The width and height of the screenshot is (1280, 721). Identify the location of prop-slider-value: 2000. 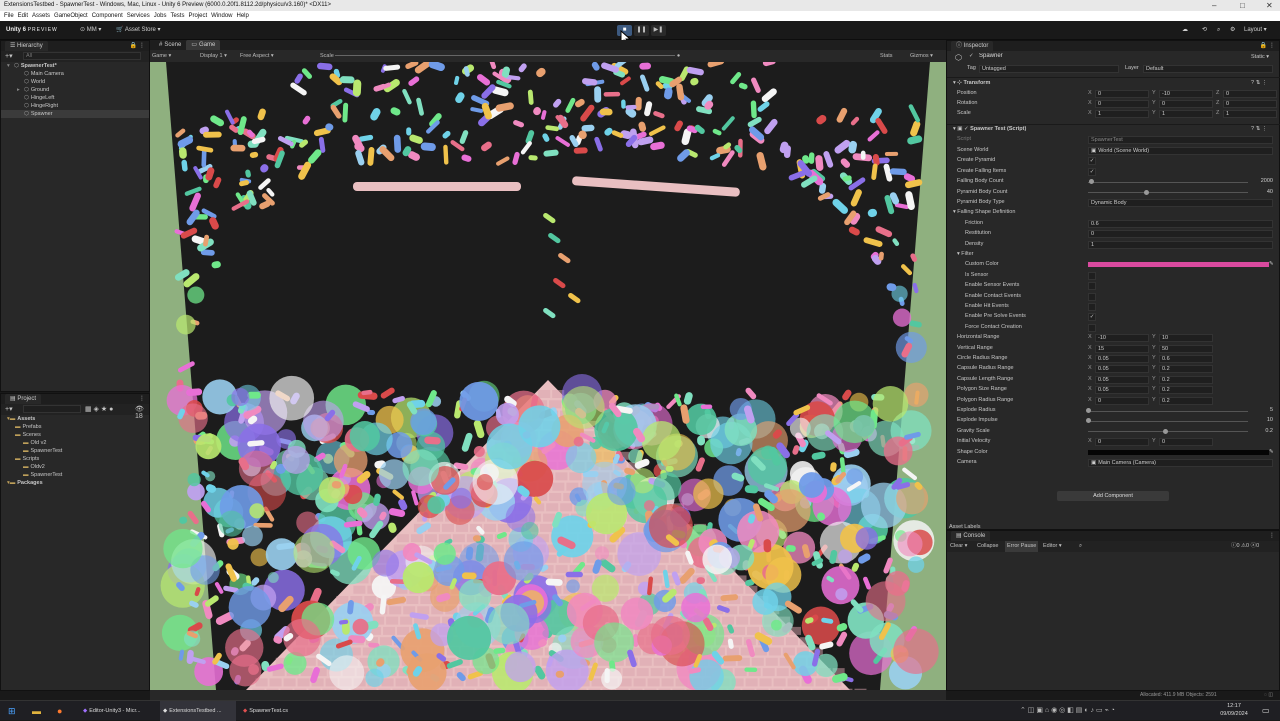
(1263, 182).